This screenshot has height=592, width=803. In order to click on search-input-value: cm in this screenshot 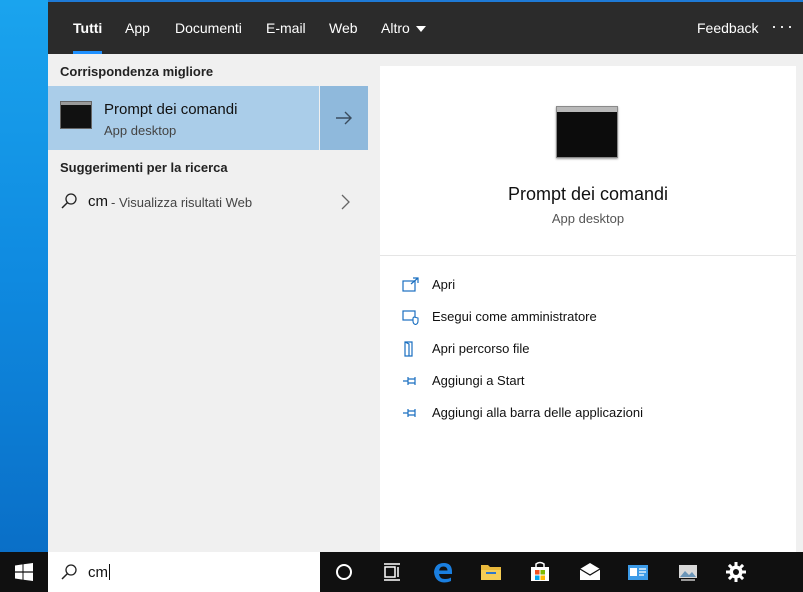, I will do `click(98, 572)`.